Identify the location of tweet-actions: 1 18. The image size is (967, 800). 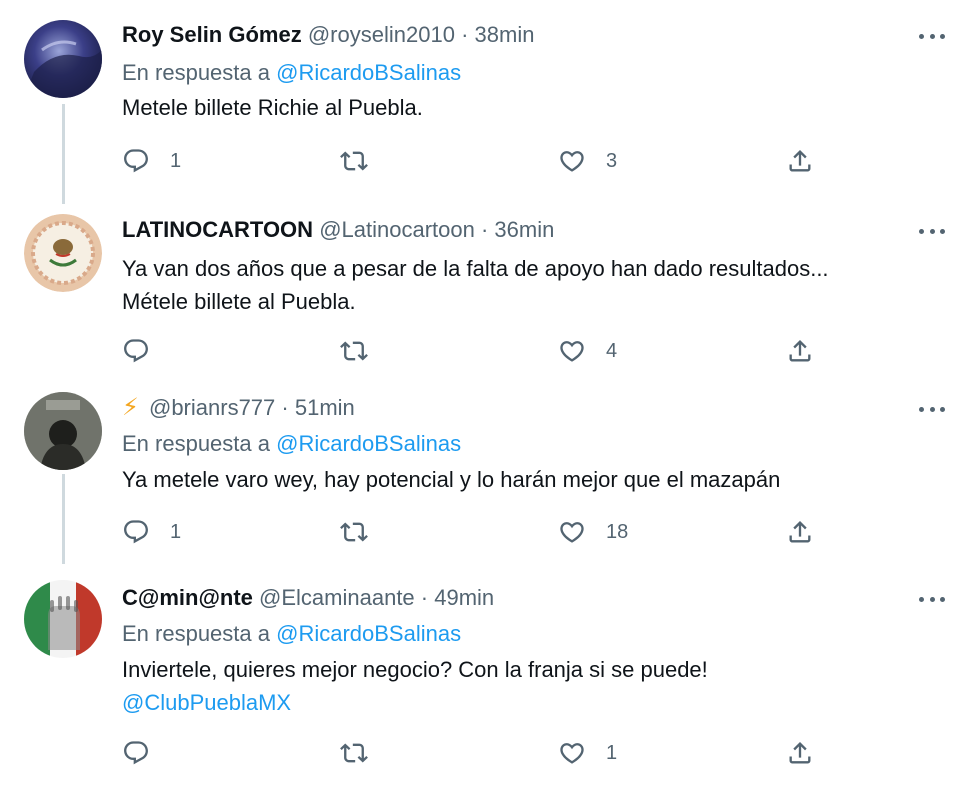
(472, 532).